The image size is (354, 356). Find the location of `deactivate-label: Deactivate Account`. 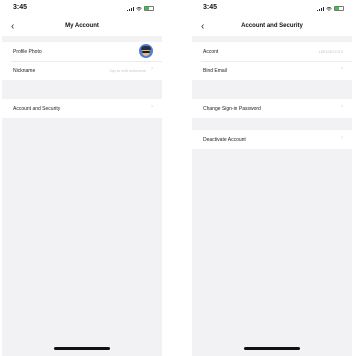

deactivate-label: Deactivate Account is located at coordinates (224, 140).